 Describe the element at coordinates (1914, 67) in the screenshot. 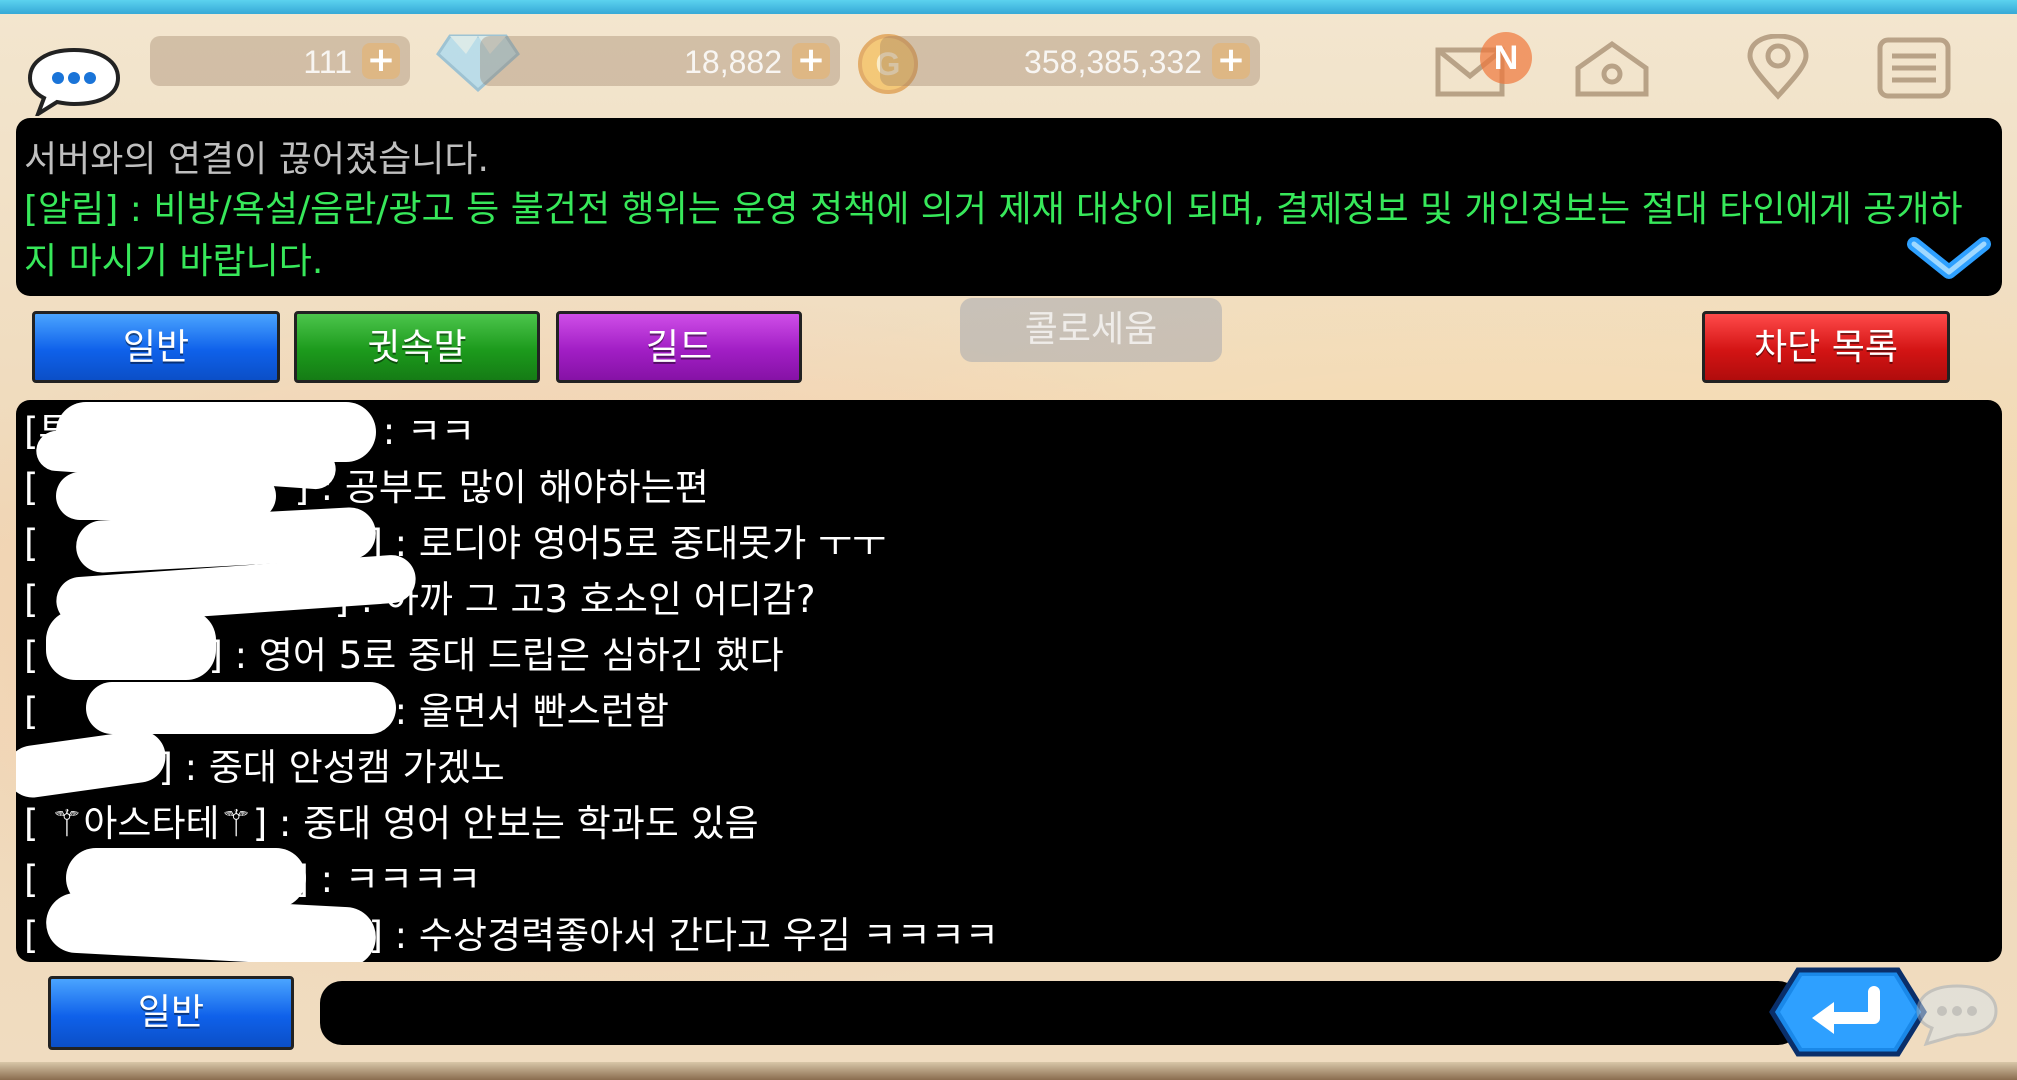

I see `menu-icon` at that location.